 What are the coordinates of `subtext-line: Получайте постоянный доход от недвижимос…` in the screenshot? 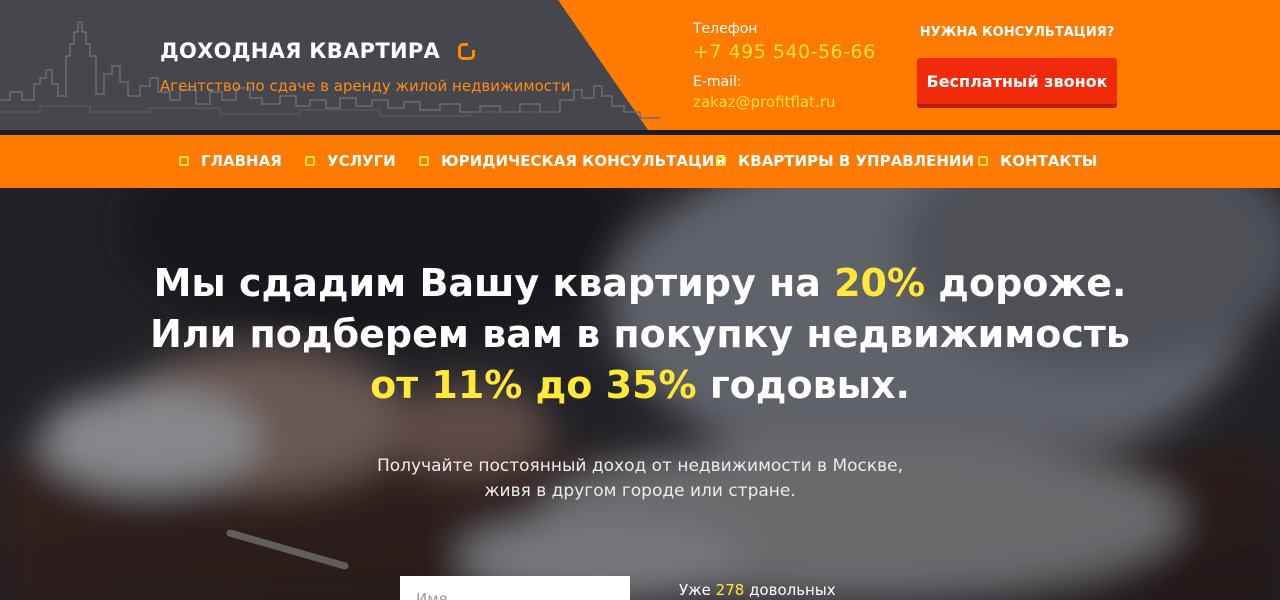 It's located at (640, 466).